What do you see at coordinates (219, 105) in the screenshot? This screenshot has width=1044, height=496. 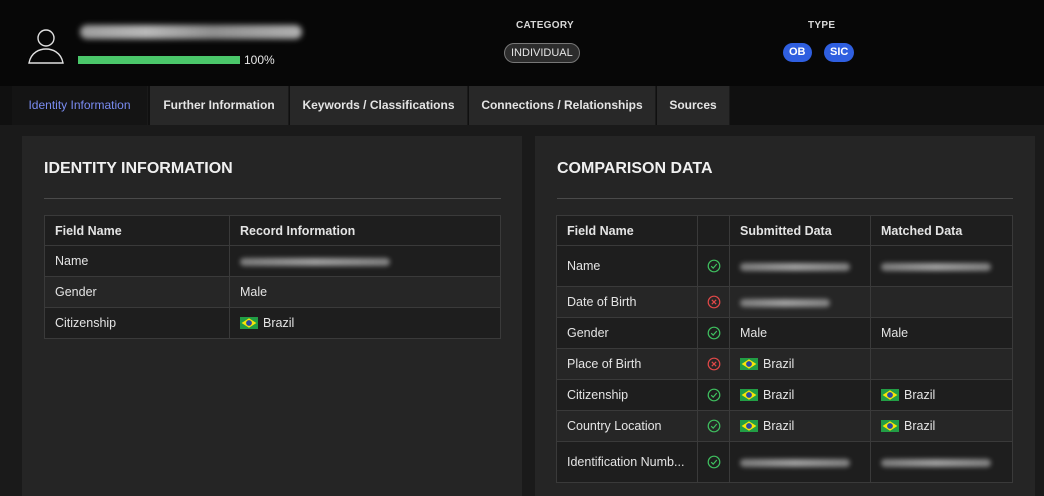 I see `tab-further-information: Further Information` at bounding box center [219, 105].